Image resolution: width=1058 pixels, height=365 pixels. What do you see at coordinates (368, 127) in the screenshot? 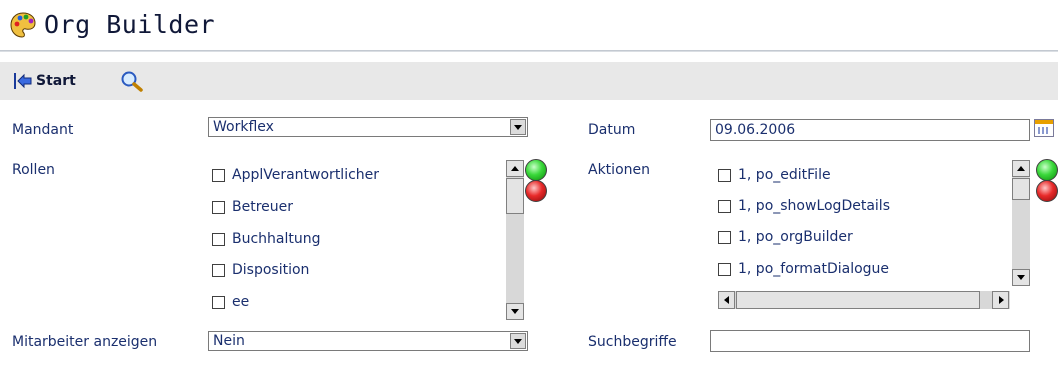
I see `mandant-select: Workflex` at bounding box center [368, 127].